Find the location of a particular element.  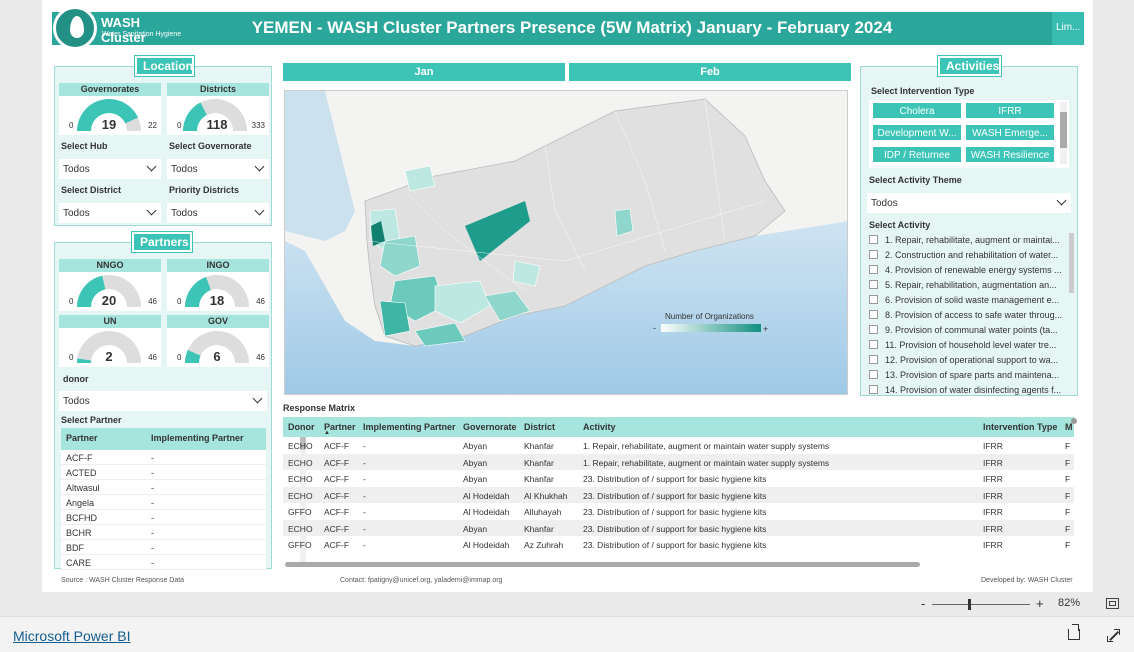

powerbi-link: Microsoft Power BI is located at coordinates (71, 636).